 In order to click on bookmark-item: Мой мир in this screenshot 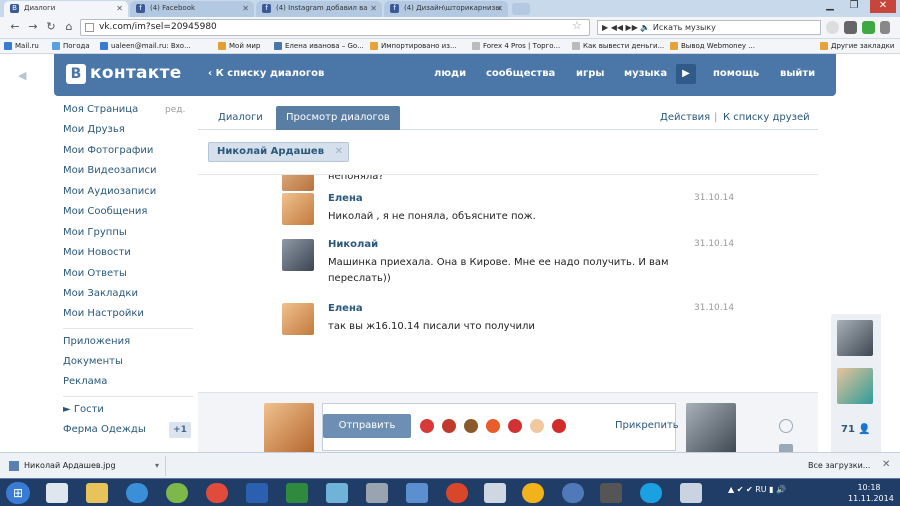, I will do `click(239, 46)`.